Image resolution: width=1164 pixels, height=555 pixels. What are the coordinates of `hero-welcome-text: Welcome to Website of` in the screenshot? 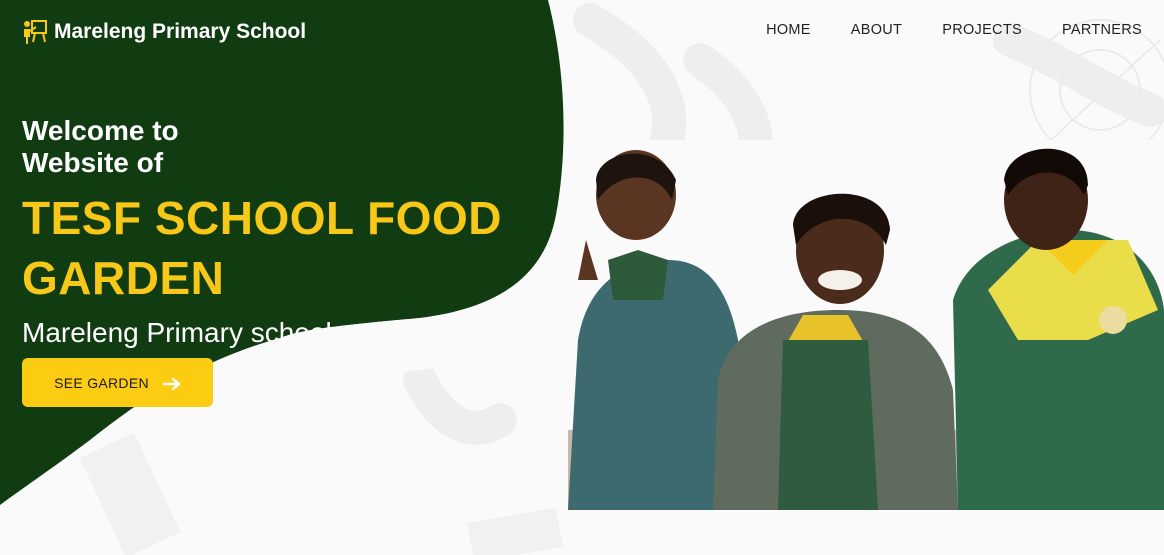 It's located at (100, 146).